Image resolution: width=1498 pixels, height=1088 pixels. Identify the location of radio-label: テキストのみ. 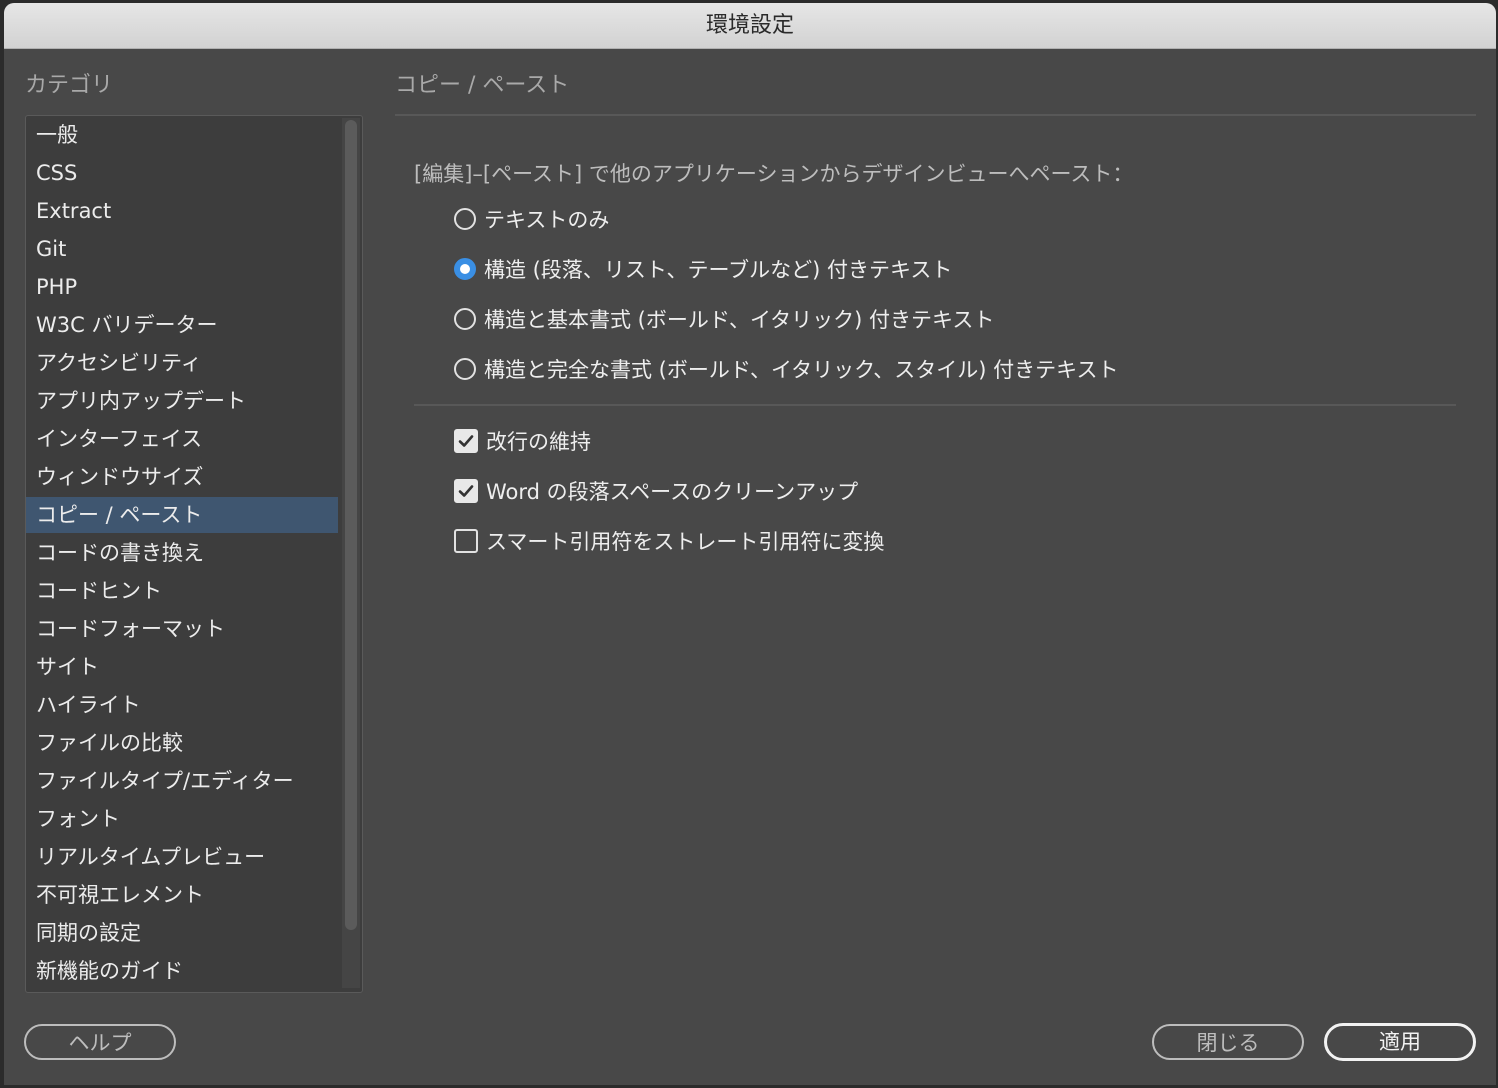
(547, 220).